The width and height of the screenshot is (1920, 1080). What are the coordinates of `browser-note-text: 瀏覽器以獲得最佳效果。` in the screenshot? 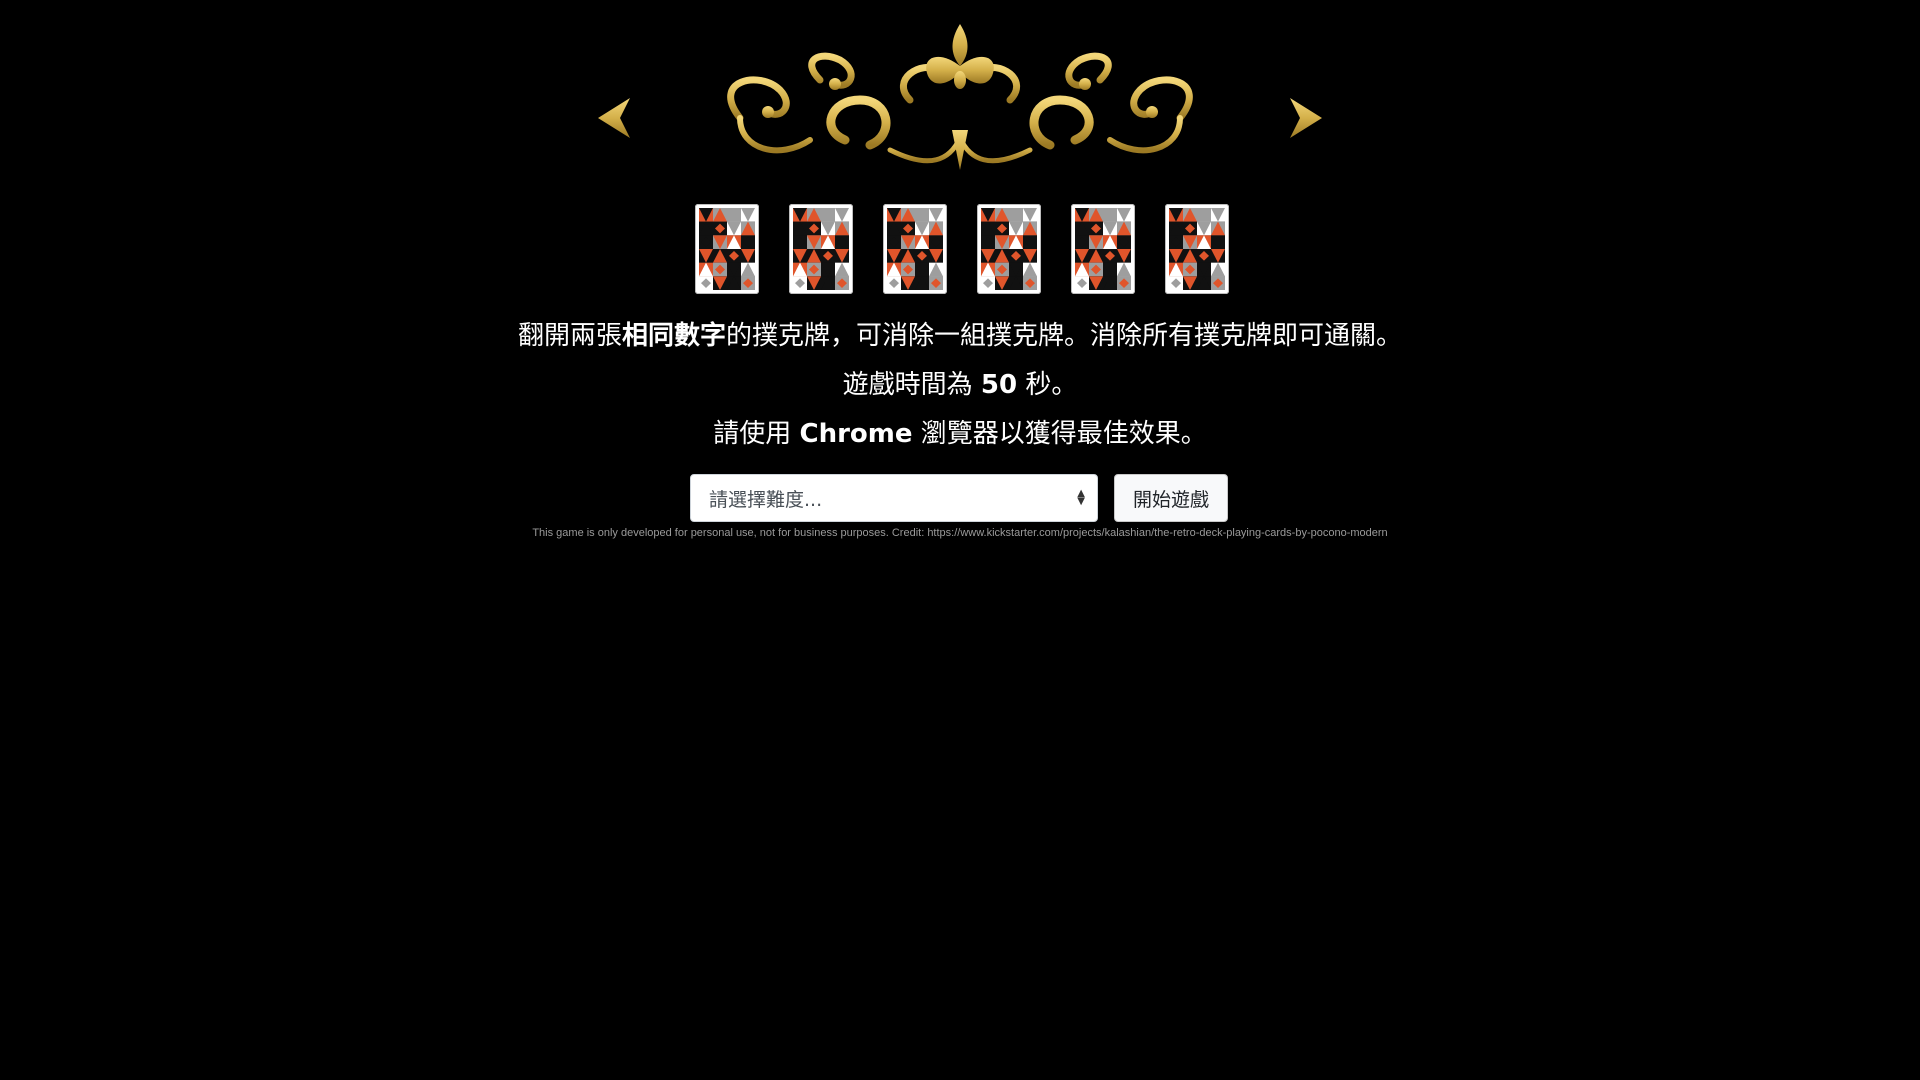 It's located at (1059, 434).